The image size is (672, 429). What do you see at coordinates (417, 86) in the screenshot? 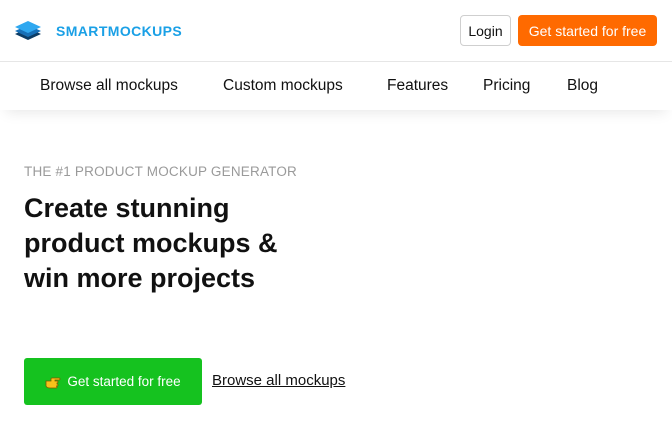
I see `nav-item-features: Features` at bounding box center [417, 86].